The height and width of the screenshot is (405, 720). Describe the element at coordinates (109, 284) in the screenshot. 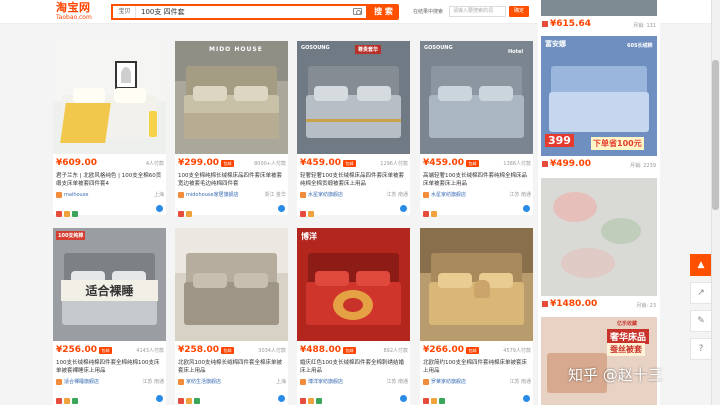

I see `product-image: 100支纯棉 适合裸睡` at that location.